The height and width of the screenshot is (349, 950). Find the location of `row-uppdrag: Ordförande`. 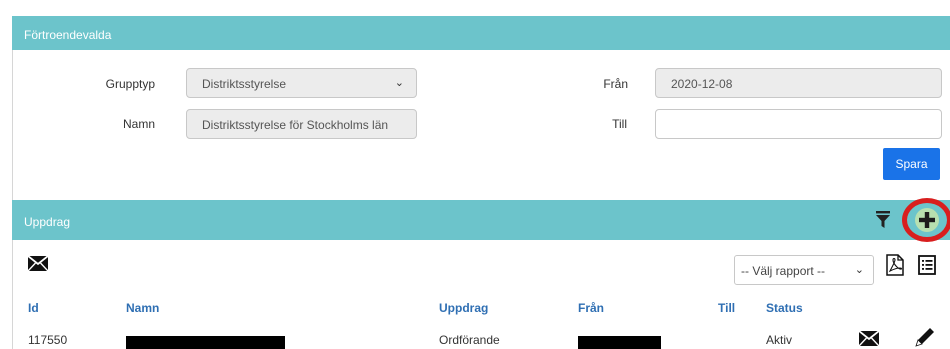

row-uppdrag: Ordförande is located at coordinates (469, 340).